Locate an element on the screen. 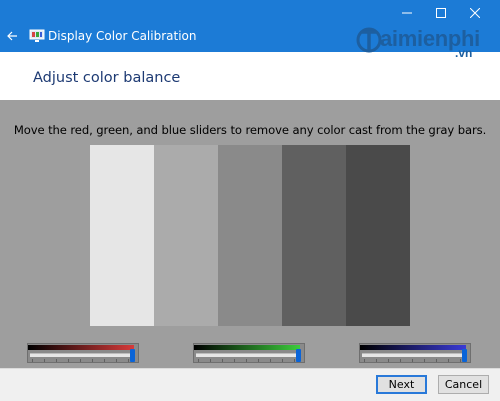 The image size is (500, 401). minimize-icon is located at coordinates (407, 13).